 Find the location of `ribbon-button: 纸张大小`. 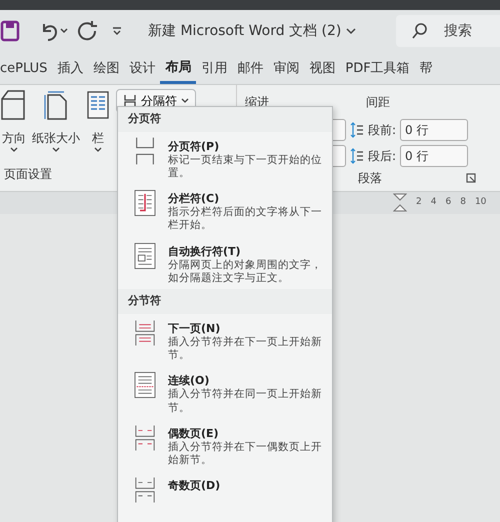

ribbon-button: 纸张大小 is located at coordinates (56, 121).